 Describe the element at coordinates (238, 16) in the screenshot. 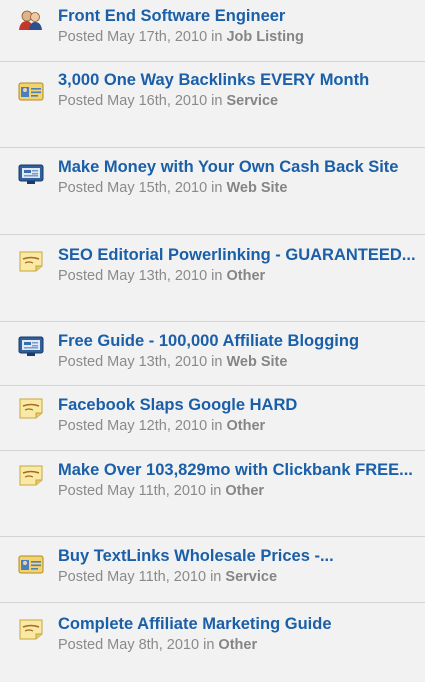

I see `listing-title-link: Front End Software Engineer` at that location.